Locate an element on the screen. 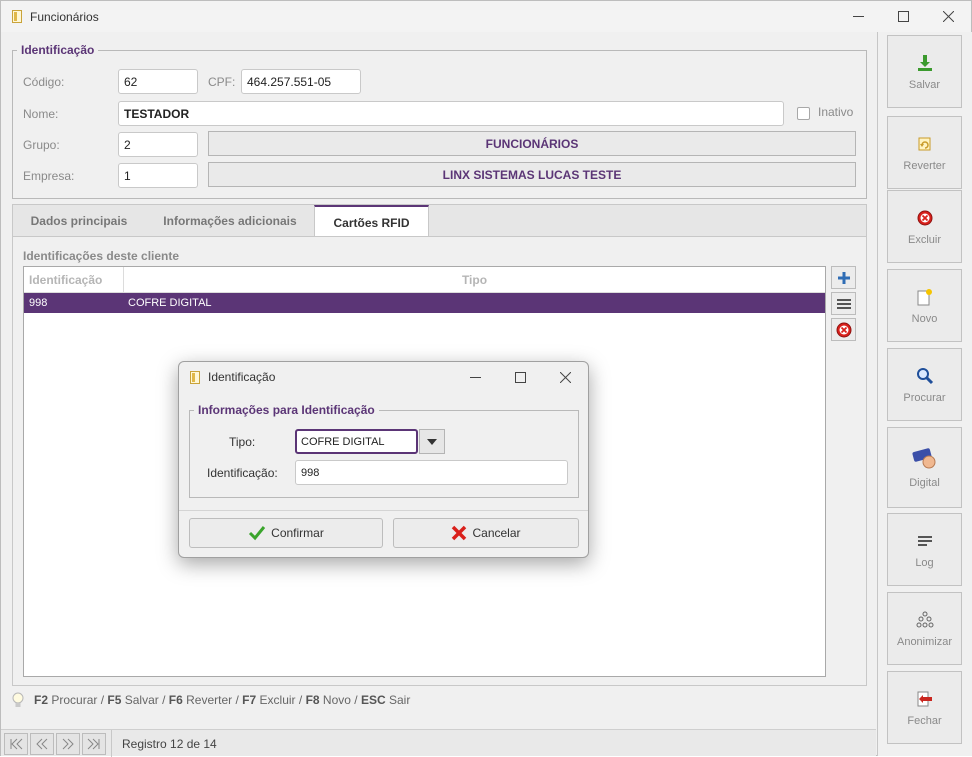  delete-button: Excluir is located at coordinates (924, 226).